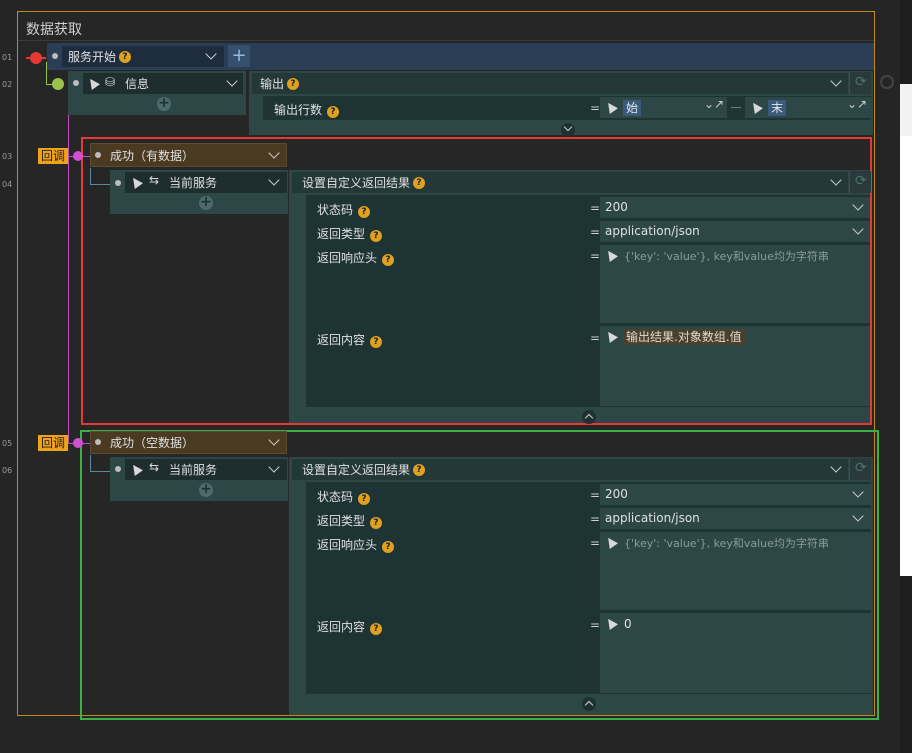 Image resolution: width=912 pixels, height=753 pixels. Describe the element at coordinates (628, 624) in the screenshot. I see `content-value: 0` at that location.